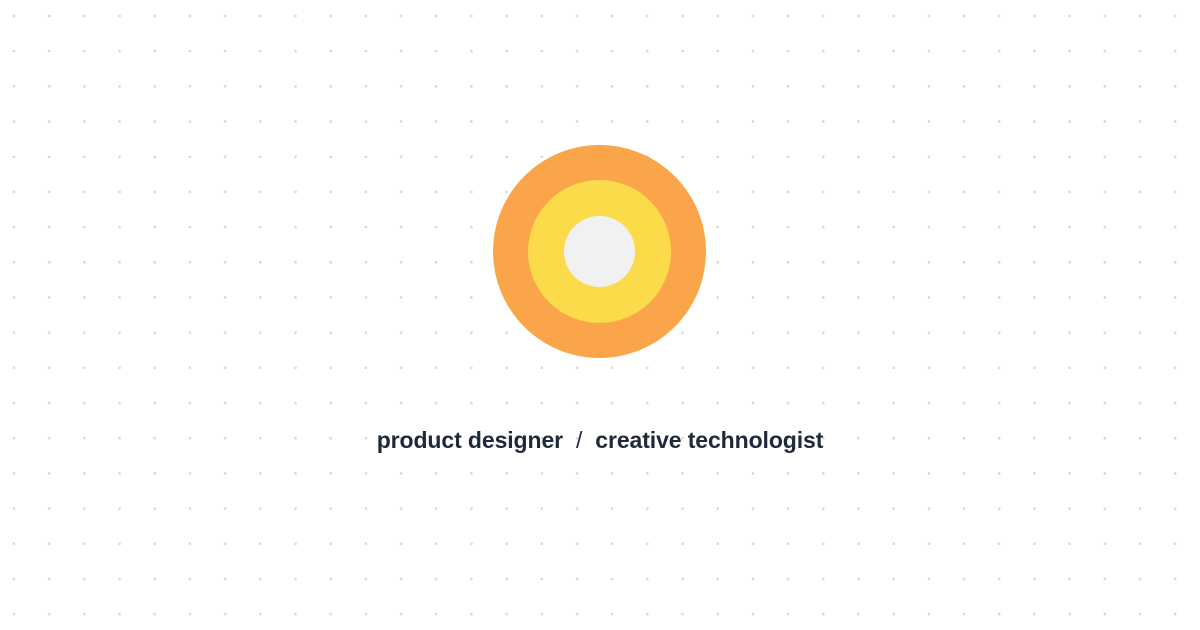 The width and height of the screenshot is (1200, 630). Describe the element at coordinates (469, 440) in the screenshot. I see `role-primary: product designer` at that location.